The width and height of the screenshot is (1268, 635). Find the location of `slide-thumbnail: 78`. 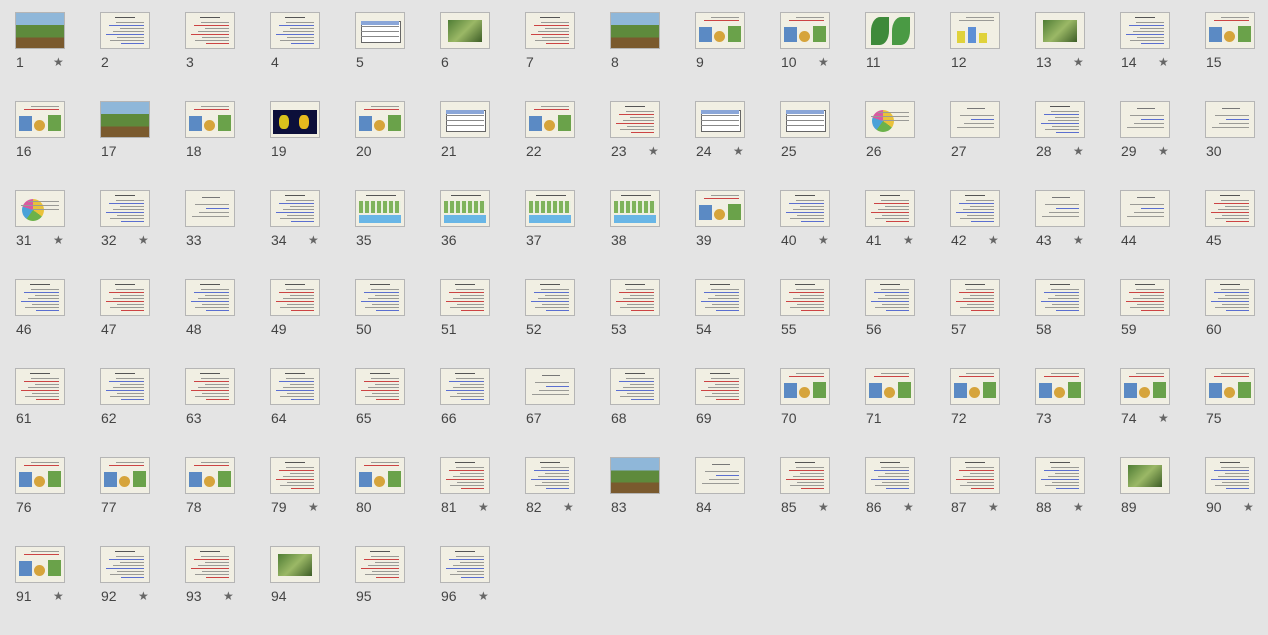

slide-thumbnail: 78 is located at coordinates (227, 501).